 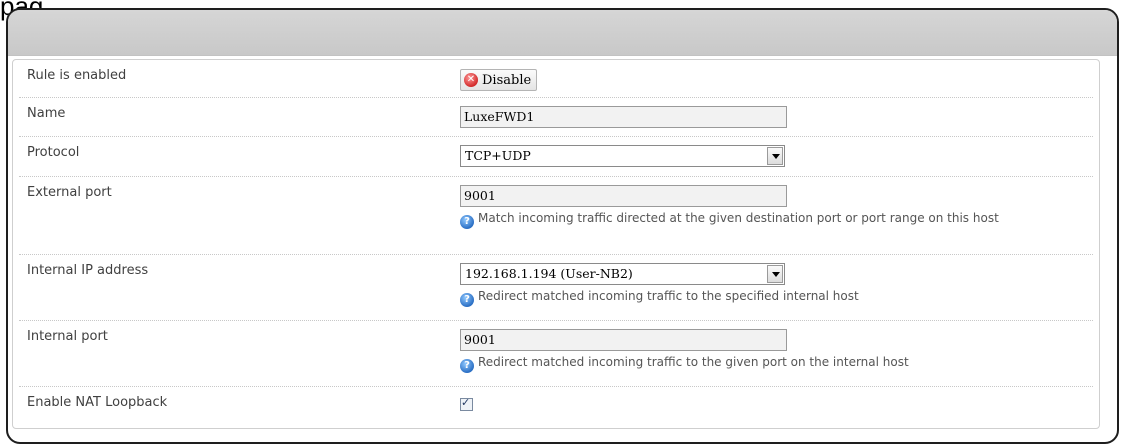 What do you see at coordinates (69, 192) in the screenshot?
I see `external-port-label: External port` at bounding box center [69, 192].